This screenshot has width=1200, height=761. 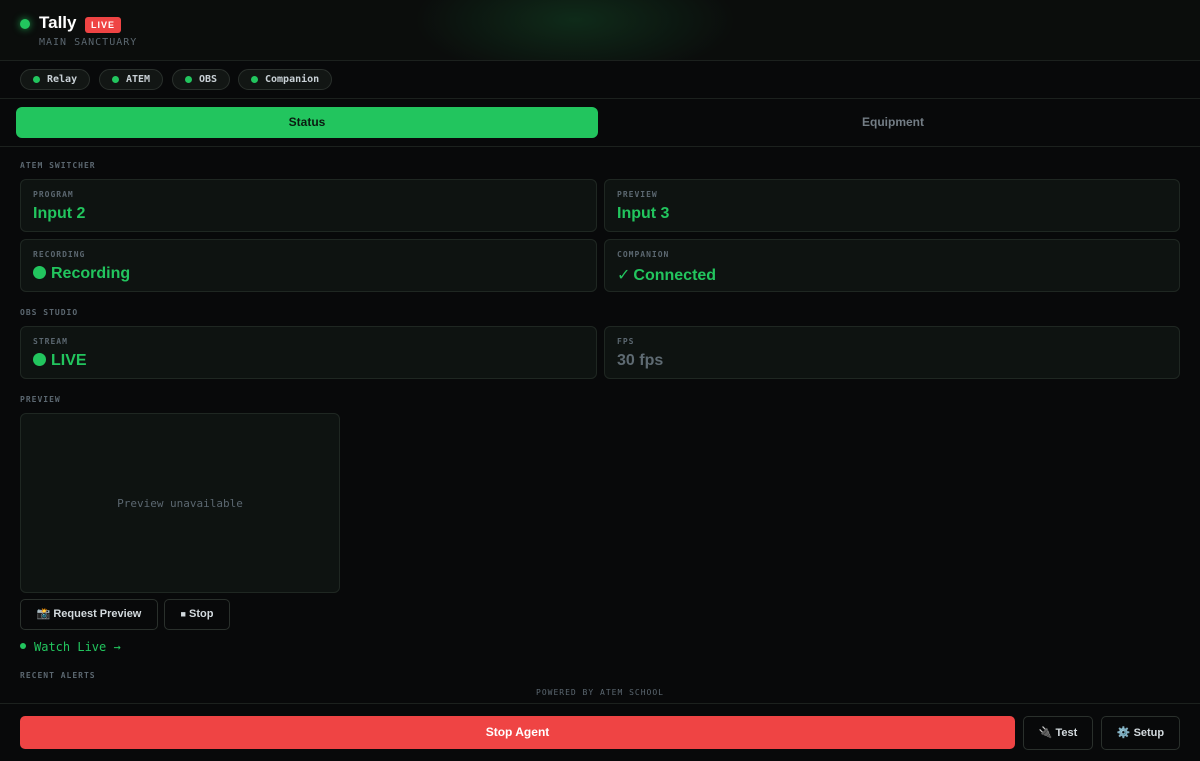 What do you see at coordinates (308, 352) in the screenshot?
I see `stream-card: STREAM LIVE` at bounding box center [308, 352].